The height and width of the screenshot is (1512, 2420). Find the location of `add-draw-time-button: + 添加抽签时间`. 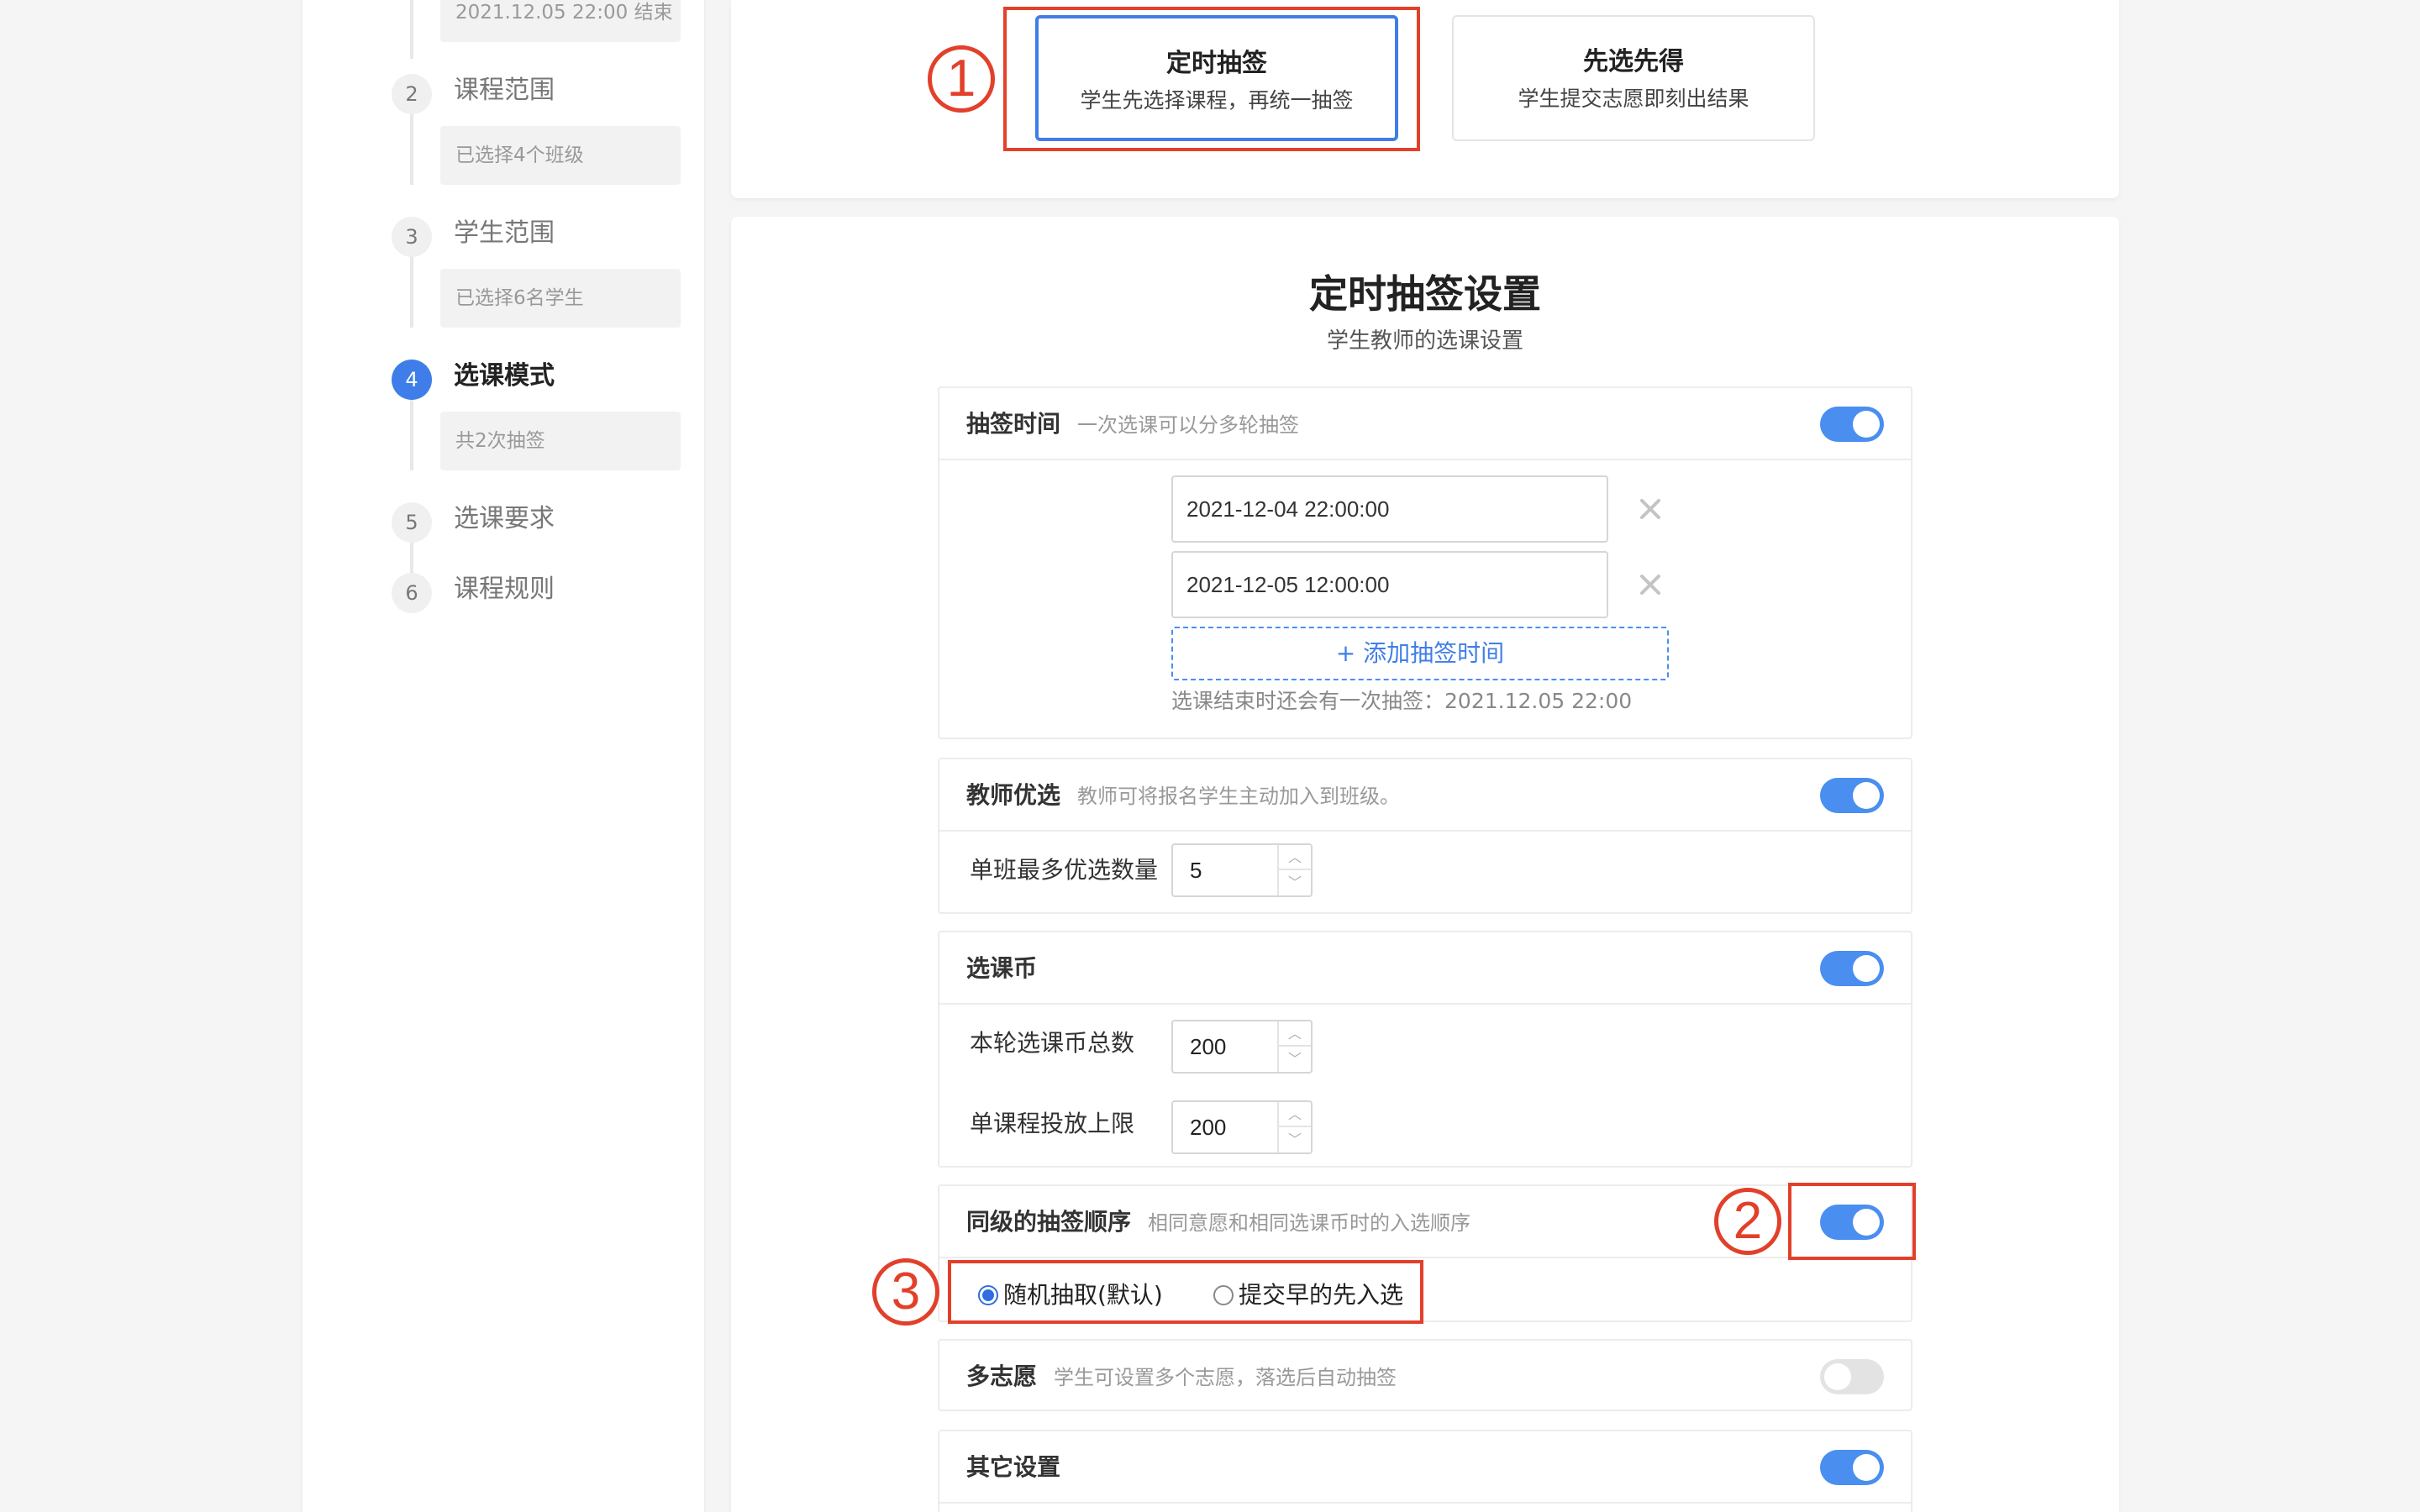

add-draw-time-button: + 添加抽签时间 is located at coordinates (1420, 653).